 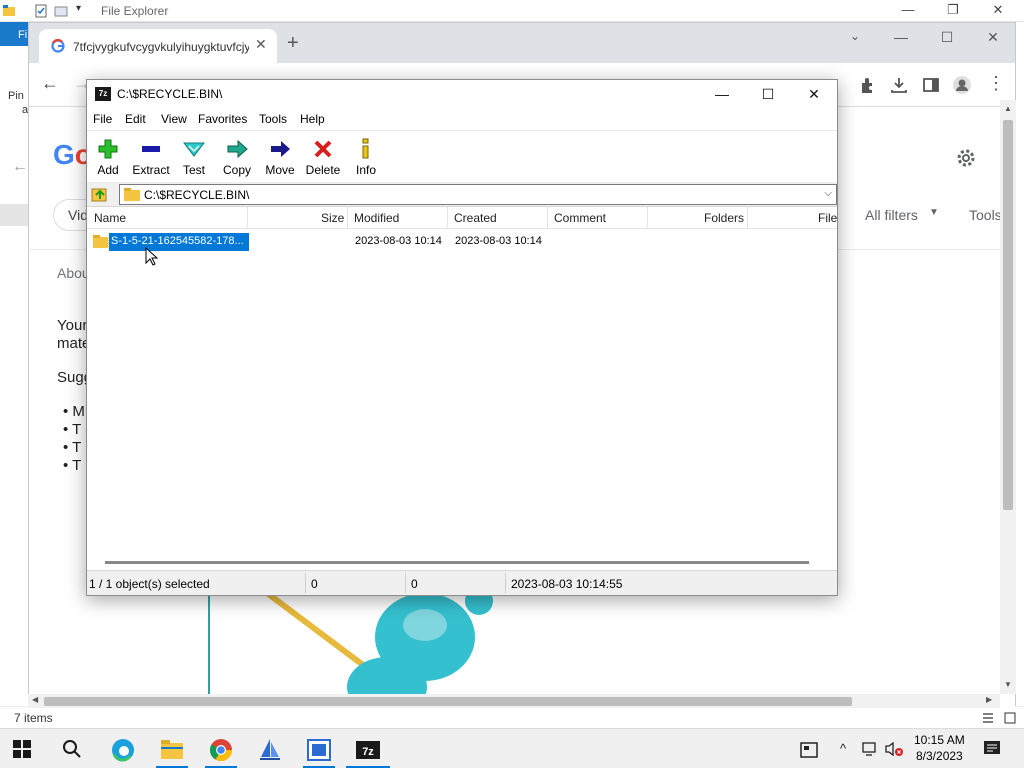 What do you see at coordinates (368, 750) in the screenshot?
I see `7zip-taskbar-icon: 7z` at bounding box center [368, 750].